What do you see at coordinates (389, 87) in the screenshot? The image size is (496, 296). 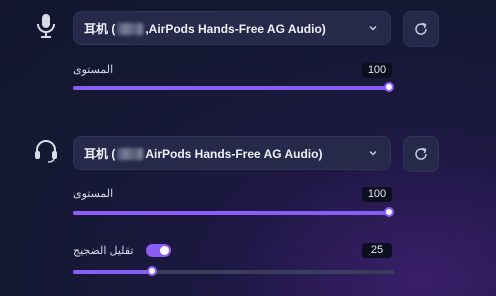 I see `microphone-level-thumb` at bounding box center [389, 87].